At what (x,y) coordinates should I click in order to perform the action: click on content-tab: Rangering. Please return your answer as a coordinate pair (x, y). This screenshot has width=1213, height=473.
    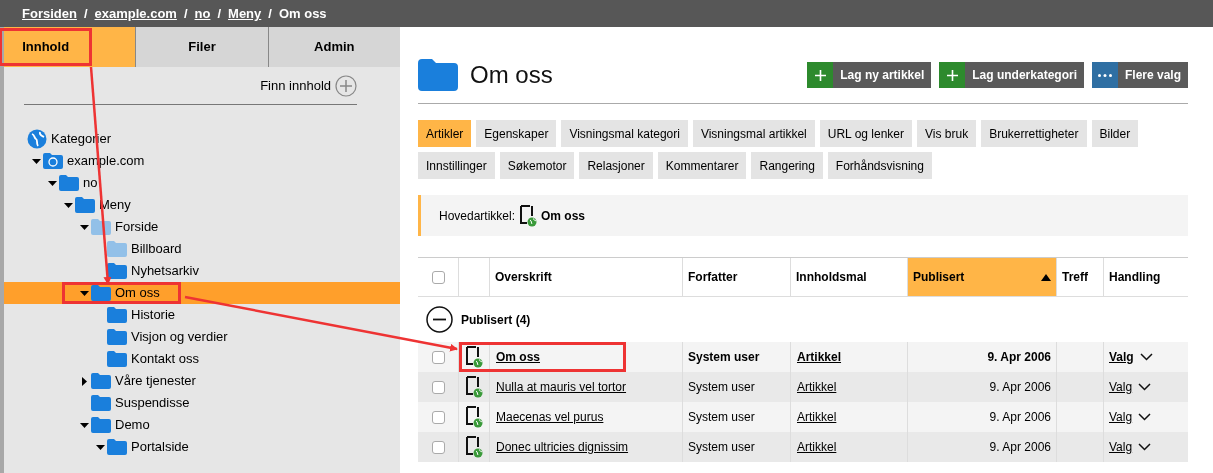
    Looking at the image, I should click on (787, 165).